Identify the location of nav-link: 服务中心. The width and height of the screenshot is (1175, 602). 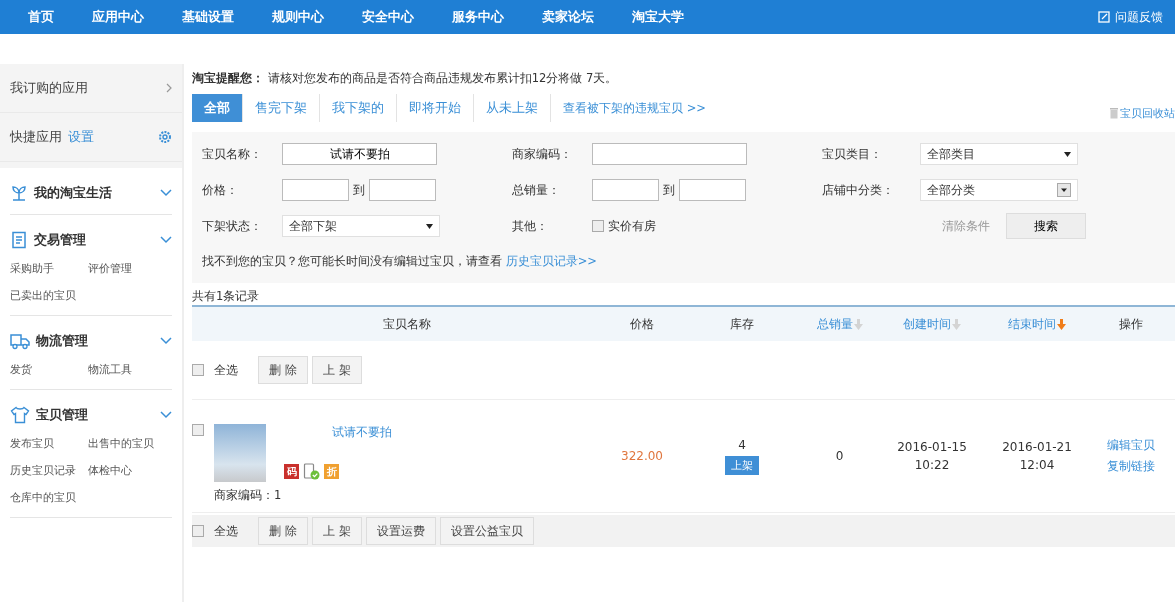
(478, 17).